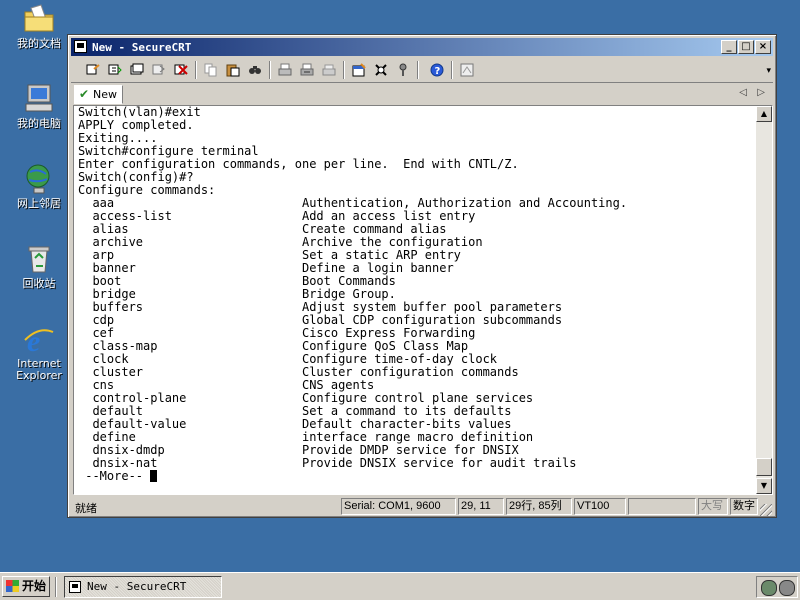  Describe the element at coordinates (39, 369) in the screenshot. I see `desktop-icon-label: Internet Explorer` at that location.